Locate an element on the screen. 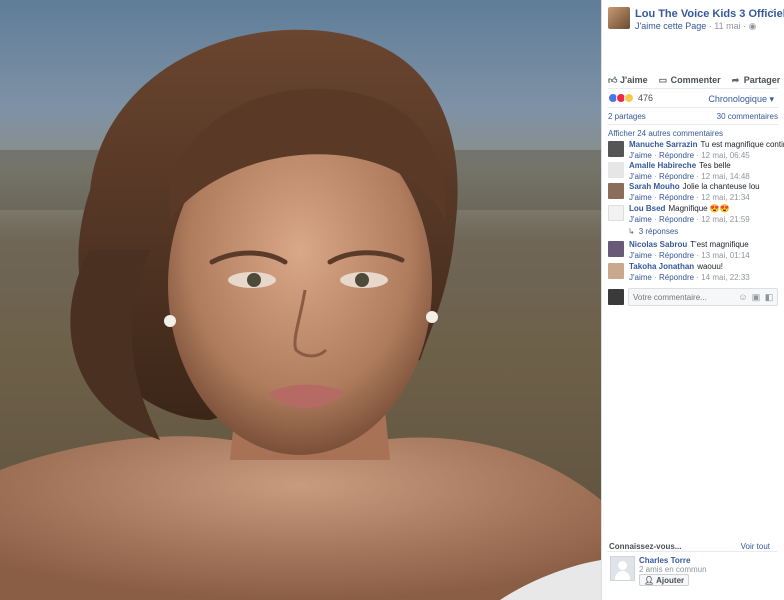 This screenshot has width=784, height=600. view-replies-link: ↳ 3 réponses is located at coordinates (653, 231).